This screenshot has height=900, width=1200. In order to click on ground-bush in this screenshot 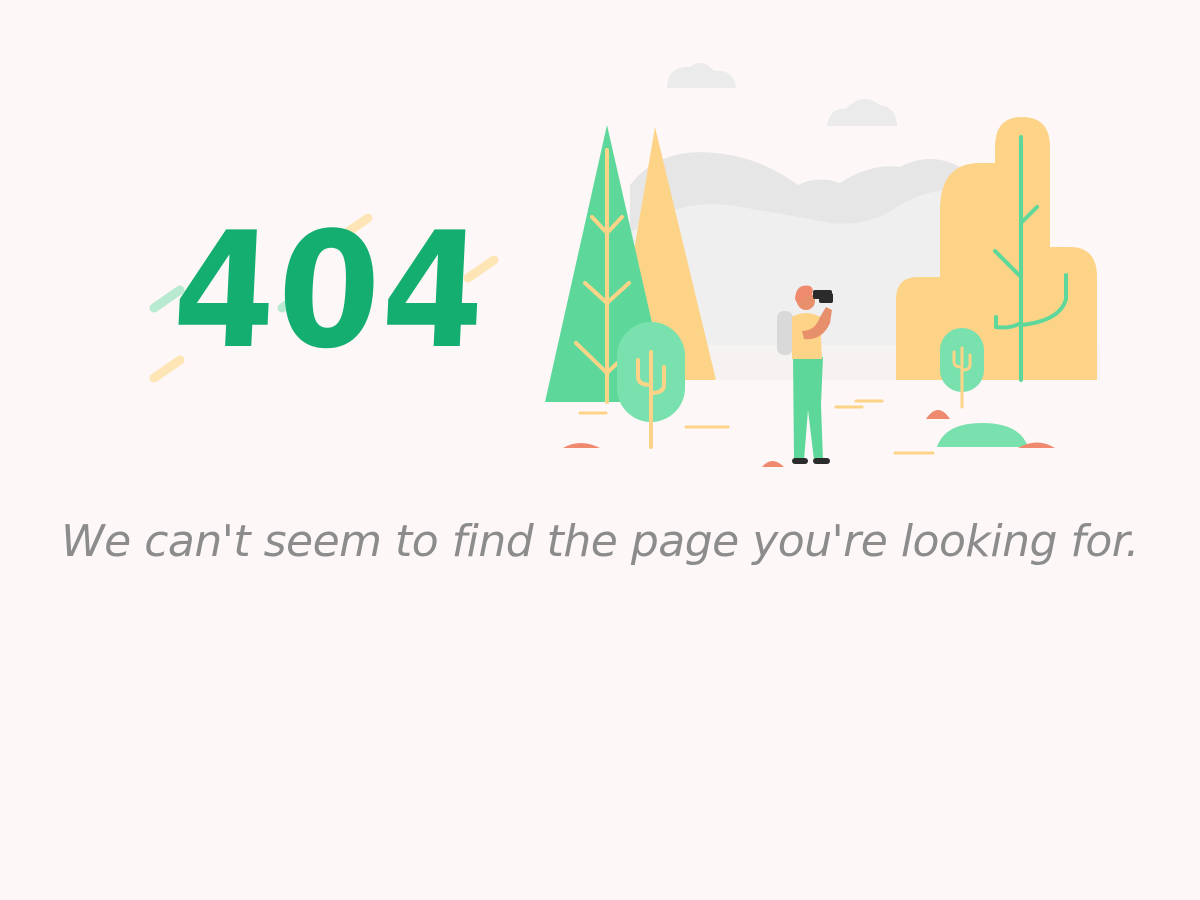, I will do `click(982, 435)`.